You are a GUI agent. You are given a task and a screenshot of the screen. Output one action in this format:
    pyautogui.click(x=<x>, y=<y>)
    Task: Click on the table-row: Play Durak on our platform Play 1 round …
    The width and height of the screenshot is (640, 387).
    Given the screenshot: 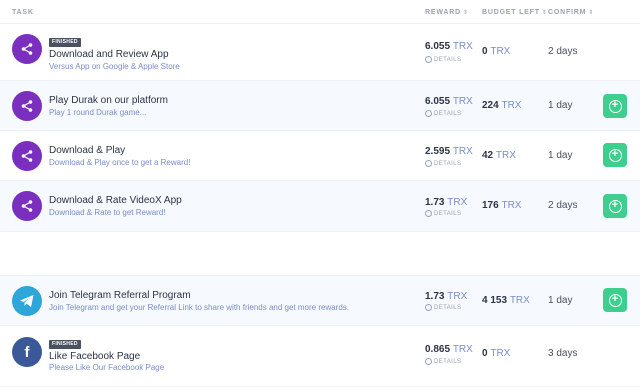 What is the action you would take?
    pyautogui.click(x=320, y=106)
    